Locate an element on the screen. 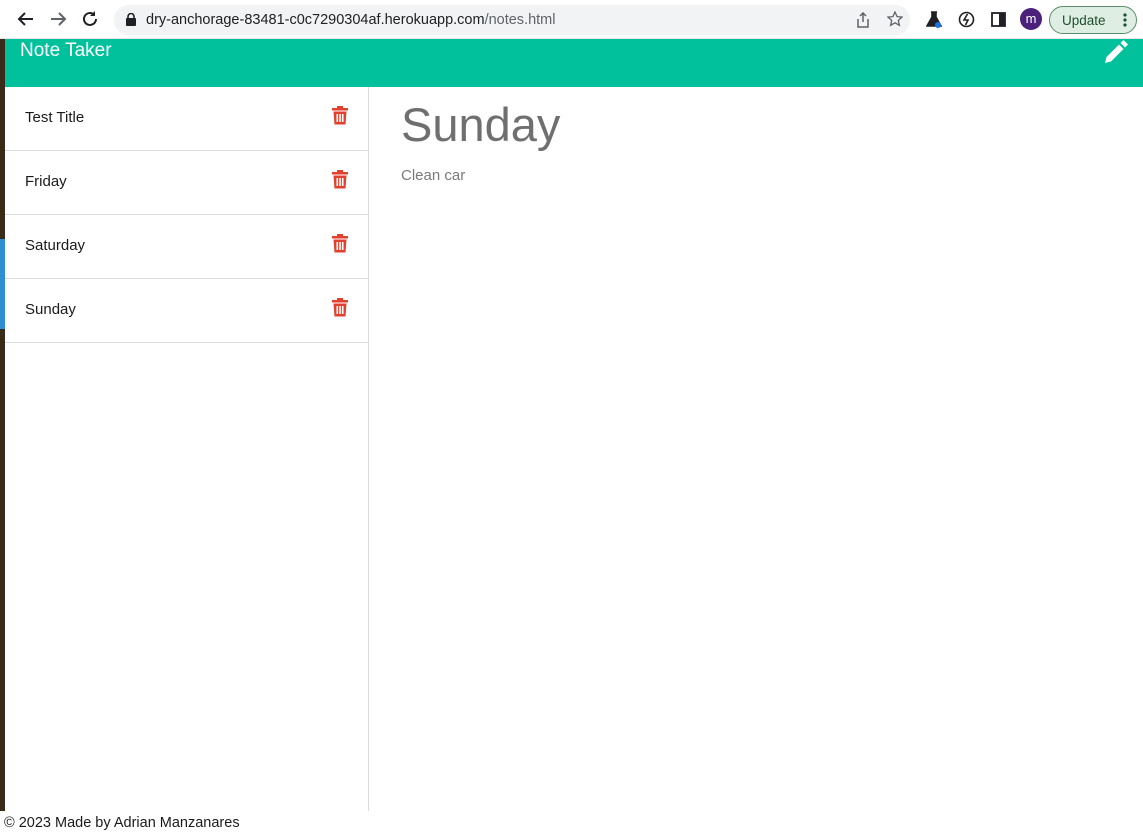  lock-icon is located at coordinates (131, 21).